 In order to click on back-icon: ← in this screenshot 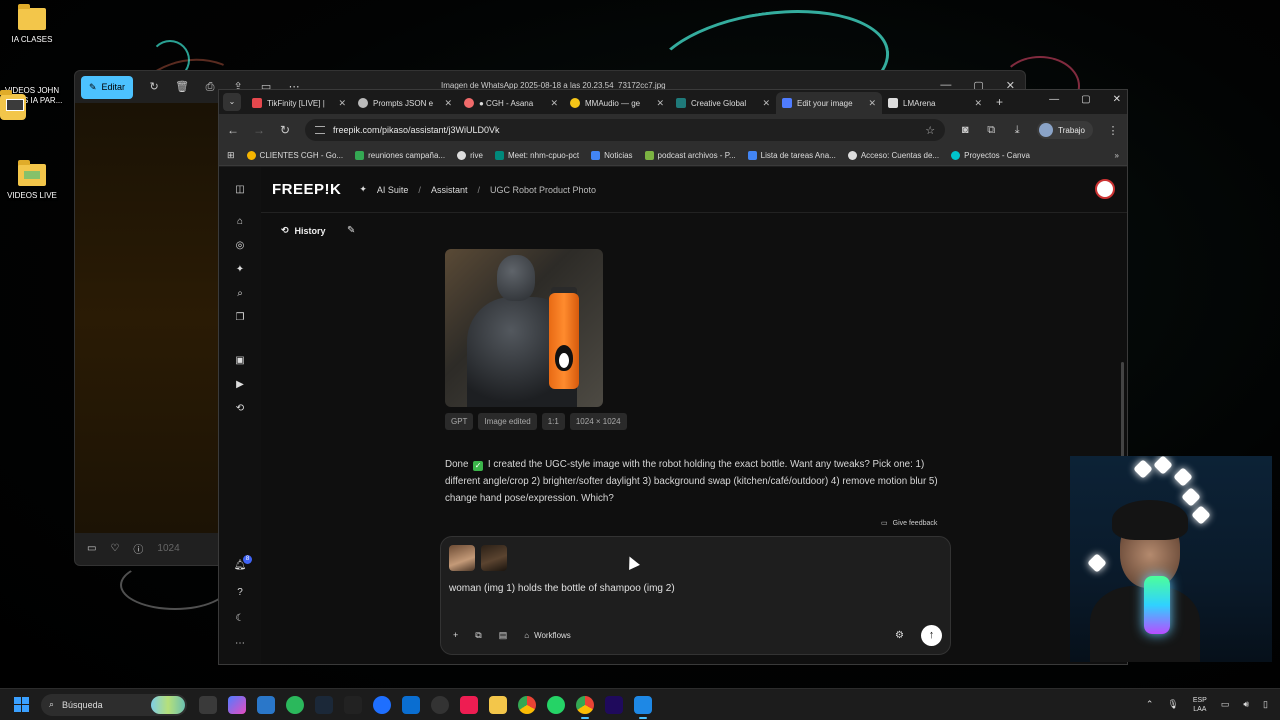, I will do `click(233, 130)`.